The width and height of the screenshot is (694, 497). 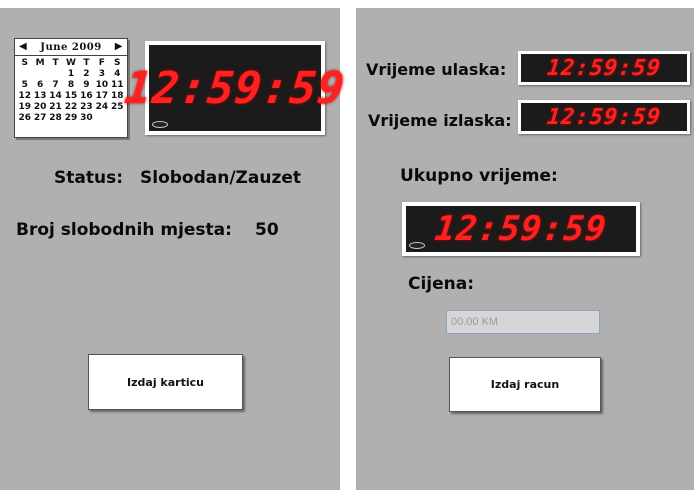 I want to click on calendar-day: 7, so click(x=55, y=85).